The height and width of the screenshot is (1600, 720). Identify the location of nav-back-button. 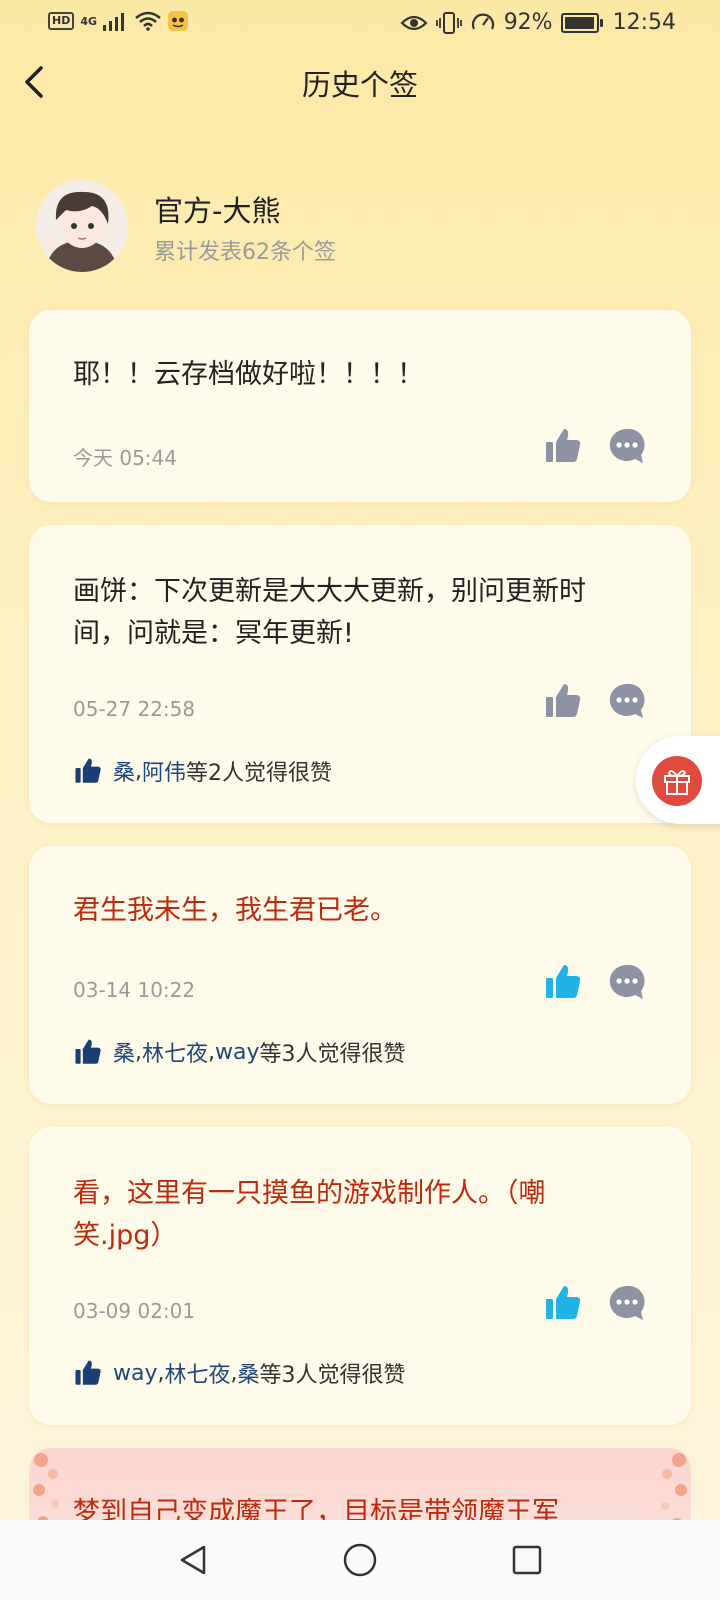
(193, 1560).